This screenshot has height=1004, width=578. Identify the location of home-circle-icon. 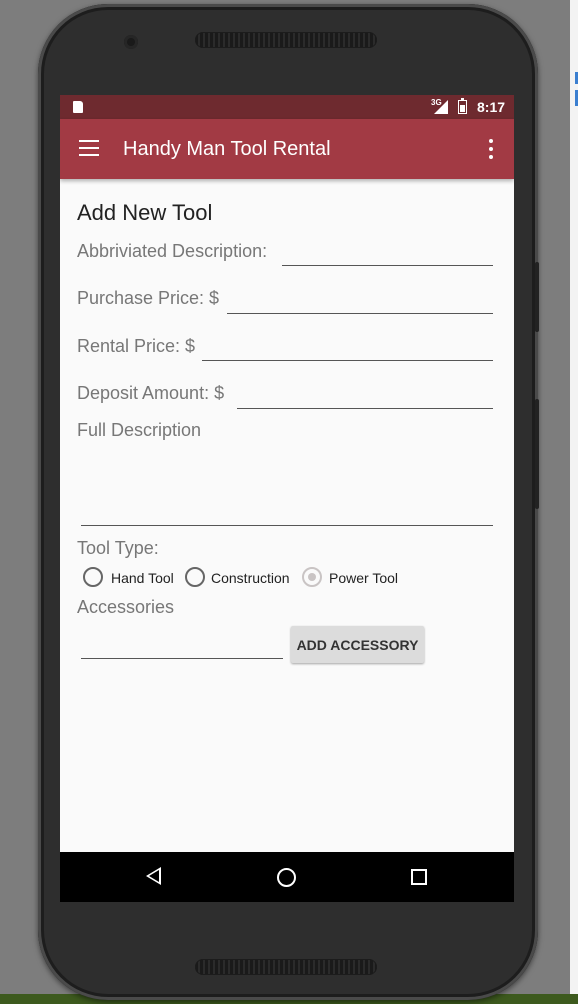
(286, 877).